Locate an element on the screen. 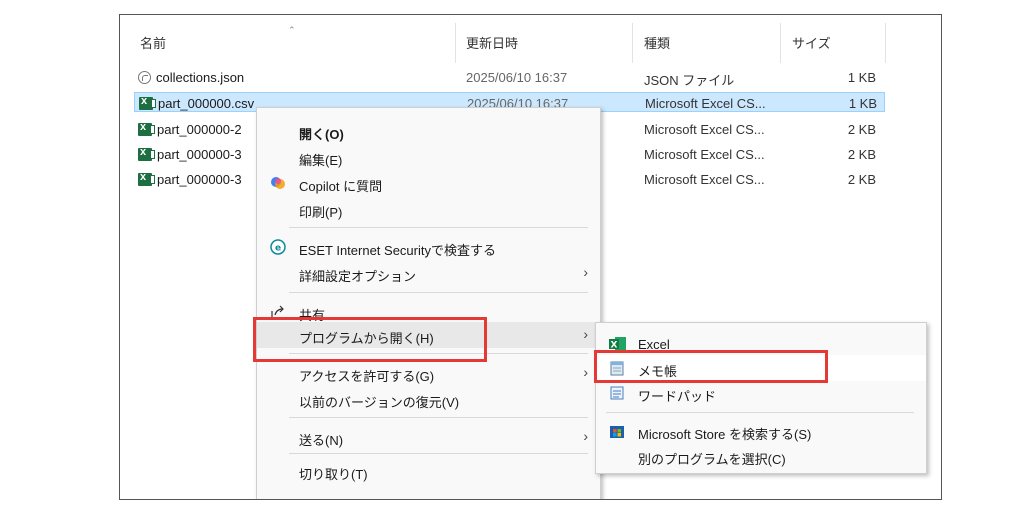 The image size is (1024, 527). menu-item-send-to: 送る(N) › is located at coordinates (428, 437).